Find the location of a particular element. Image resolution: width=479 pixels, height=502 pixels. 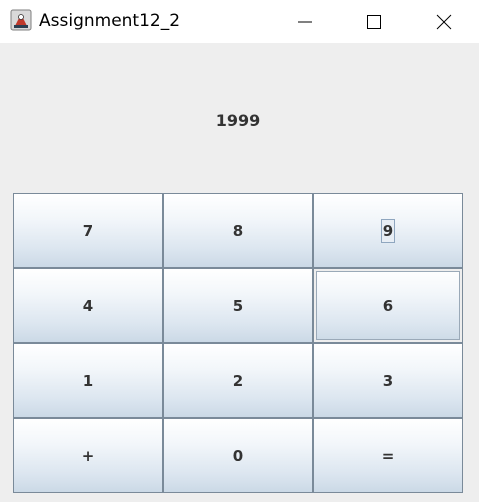

maximize-icon is located at coordinates (374, 21).